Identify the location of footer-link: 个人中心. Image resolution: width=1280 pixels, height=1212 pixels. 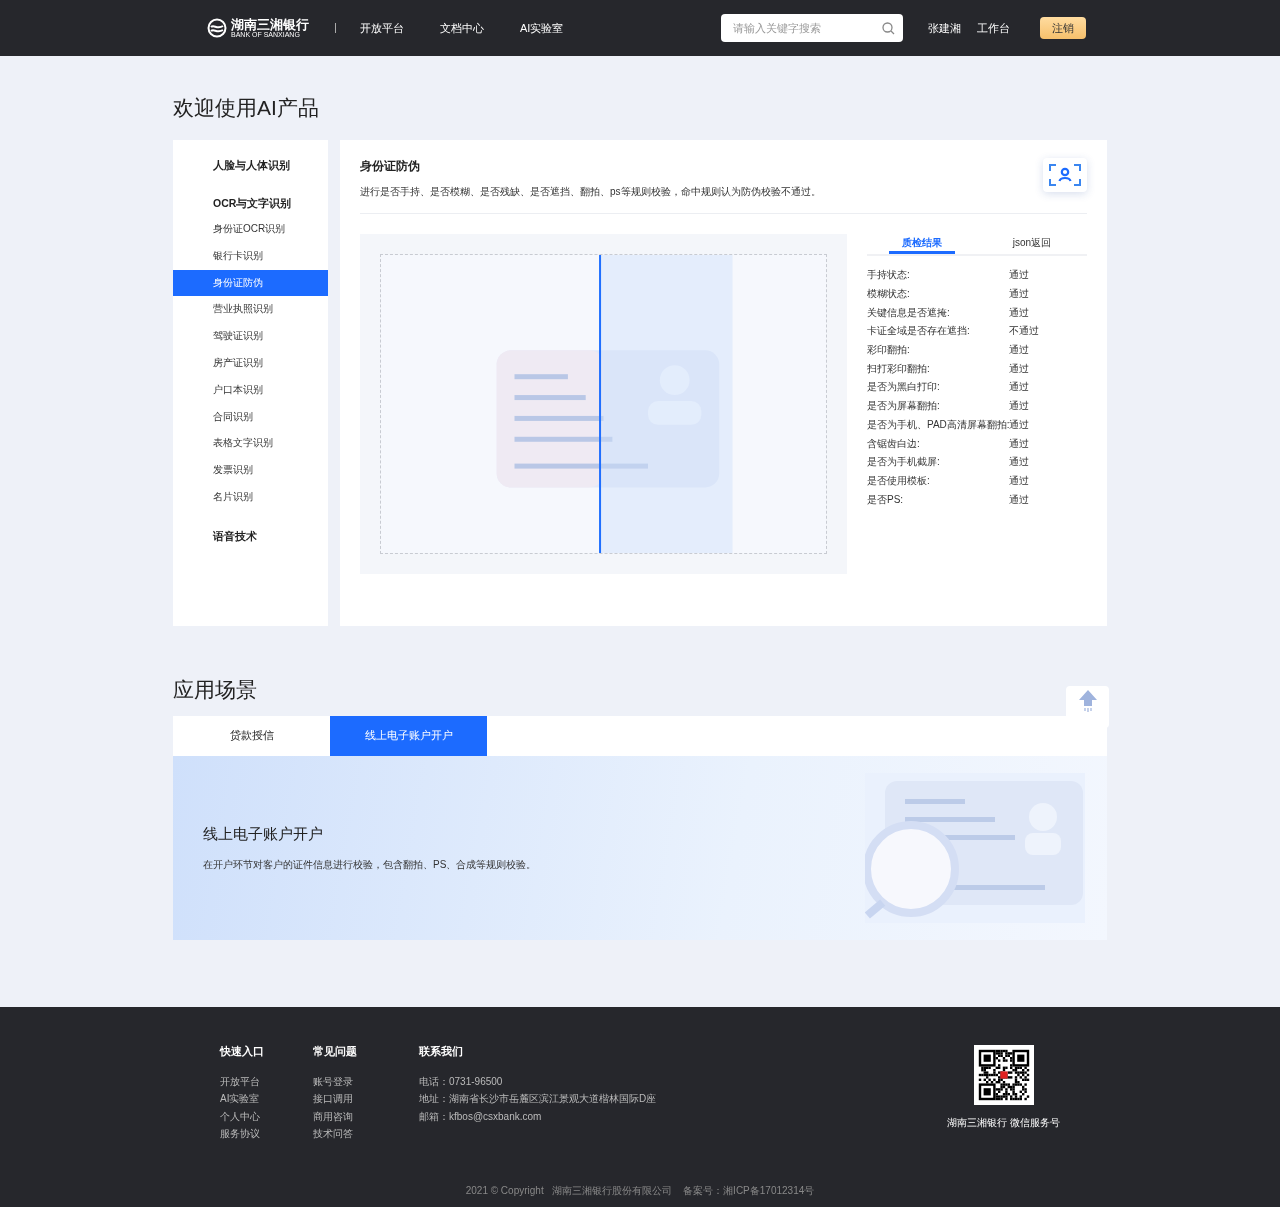
(240, 1116).